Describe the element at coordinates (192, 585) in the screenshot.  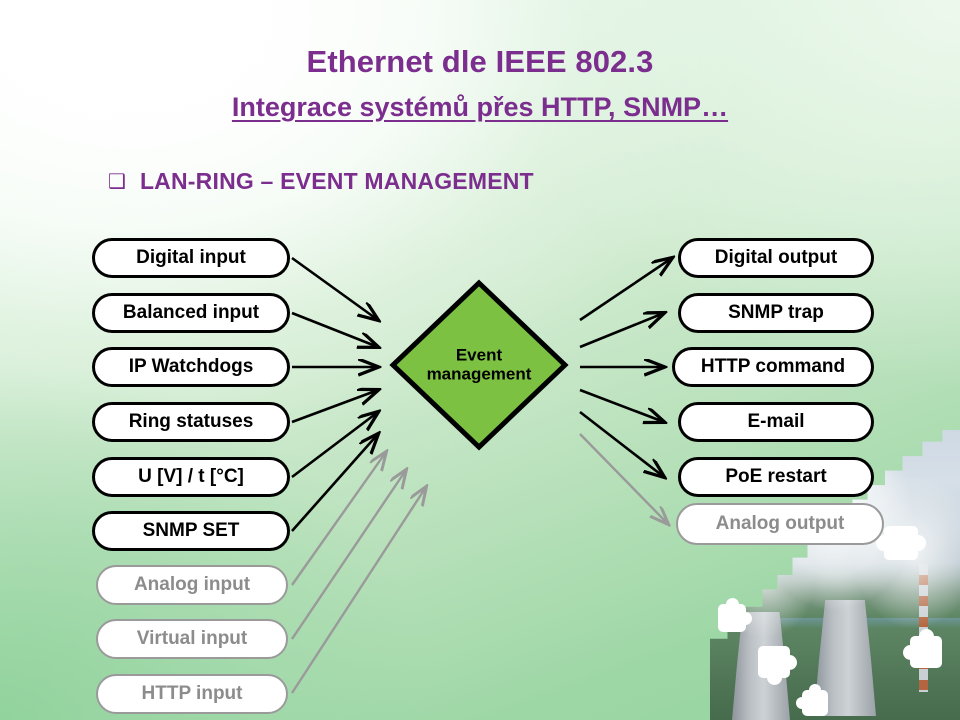
I see `input-node-analog-input: Analog input` at that location.